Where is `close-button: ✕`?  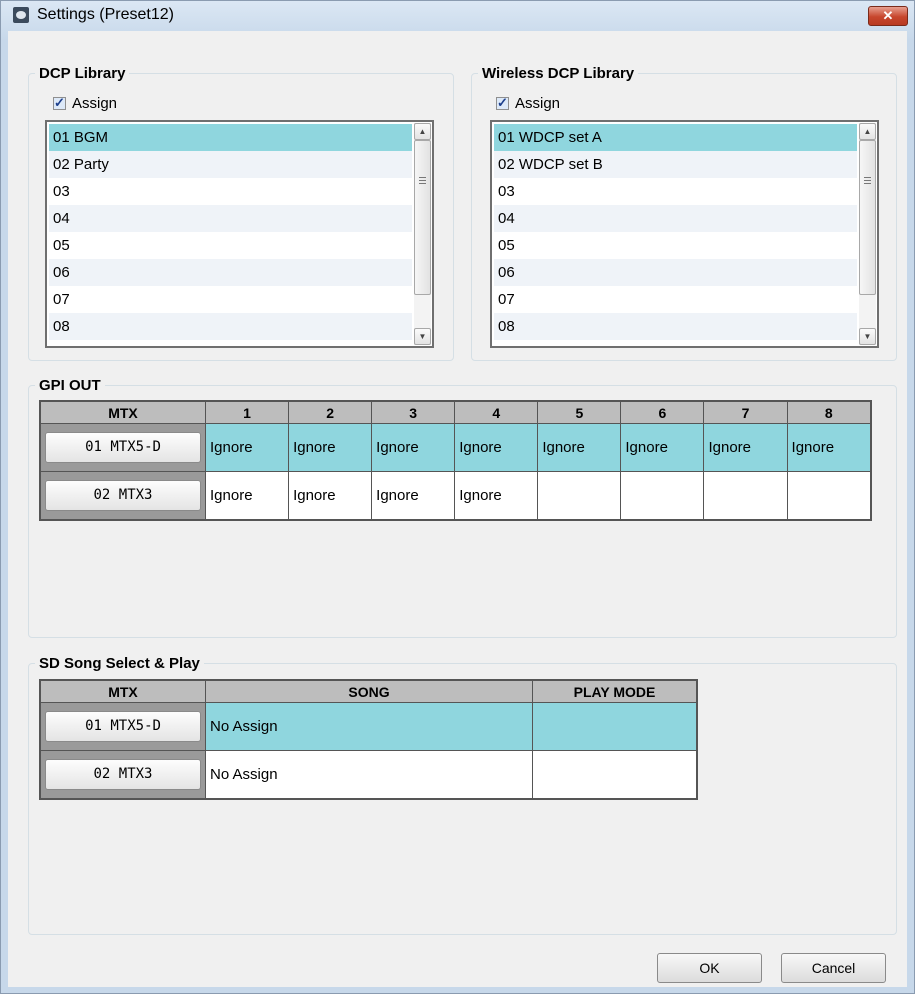
close-button: ✕ is located at coordinates (888, 16).